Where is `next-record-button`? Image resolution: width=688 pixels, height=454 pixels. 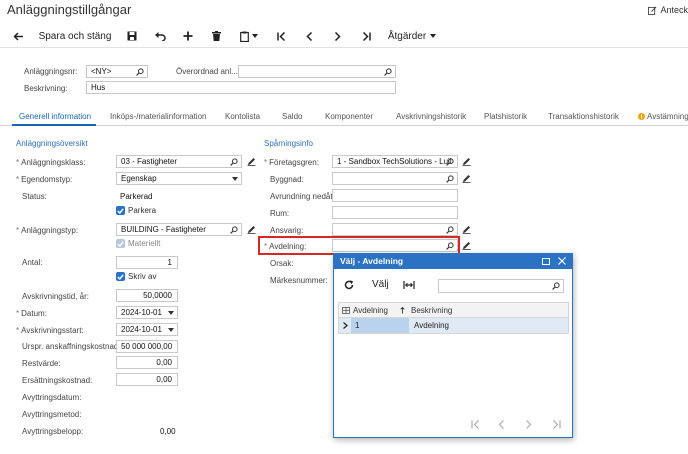
next-record-button is located at coordinates (337, 36).